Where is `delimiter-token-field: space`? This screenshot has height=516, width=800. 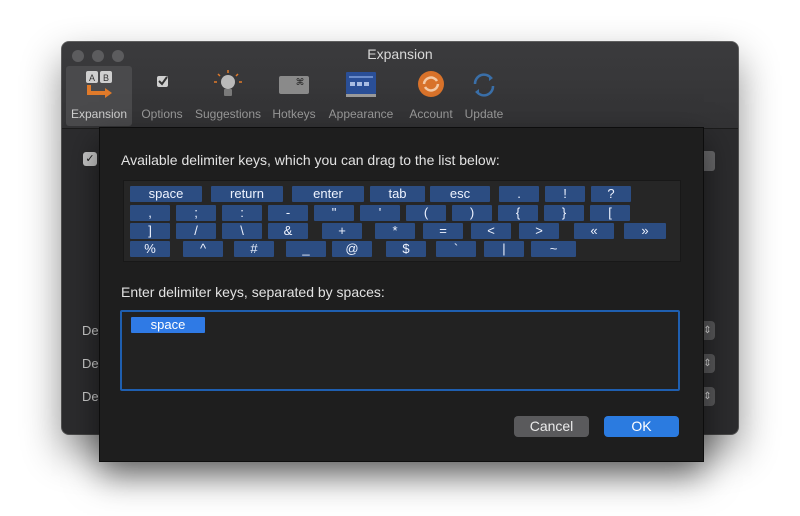 delimiter-token-field: space is located at coordinates (400, 350).